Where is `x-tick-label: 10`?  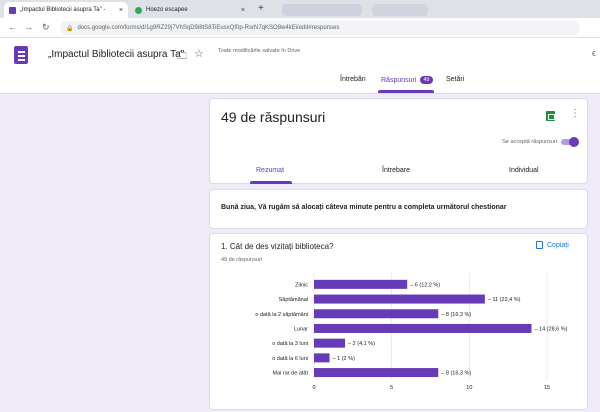
x-tick-label: 10 is located at coordinates (469, 388).